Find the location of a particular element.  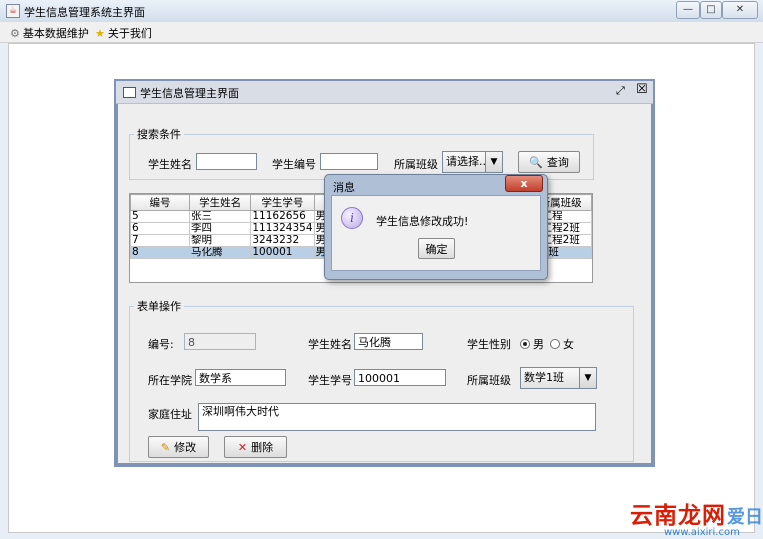

form-gender-label: 学生性别 is located at coordinates (489, 344).